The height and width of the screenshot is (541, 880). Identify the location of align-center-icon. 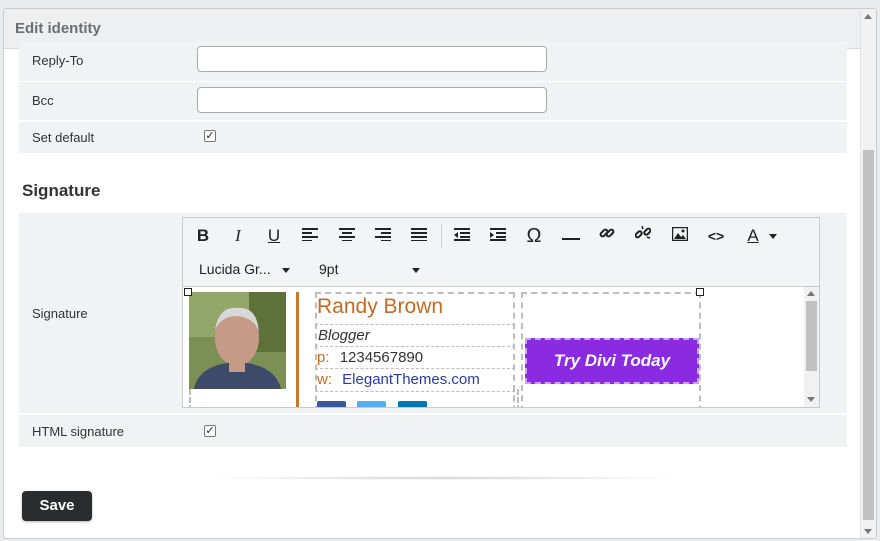
(347, 236).